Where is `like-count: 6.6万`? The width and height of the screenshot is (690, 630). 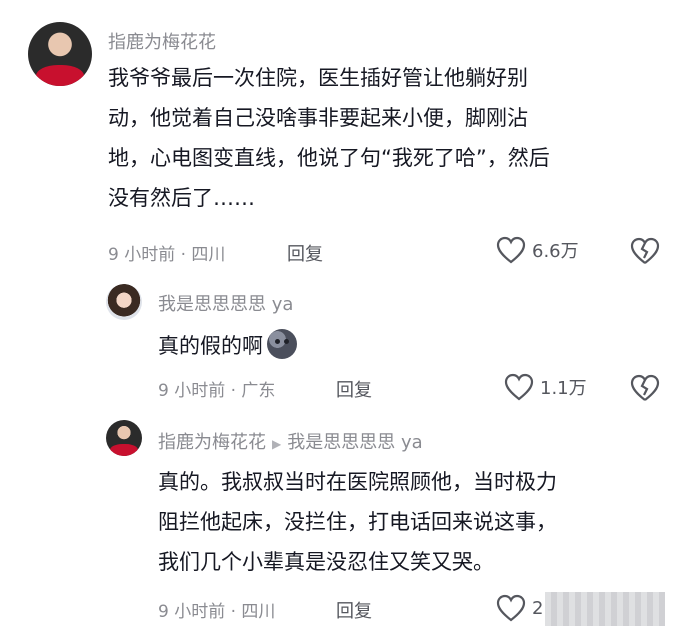 like-count: 6.6万 is located at coordinates (555, 251).